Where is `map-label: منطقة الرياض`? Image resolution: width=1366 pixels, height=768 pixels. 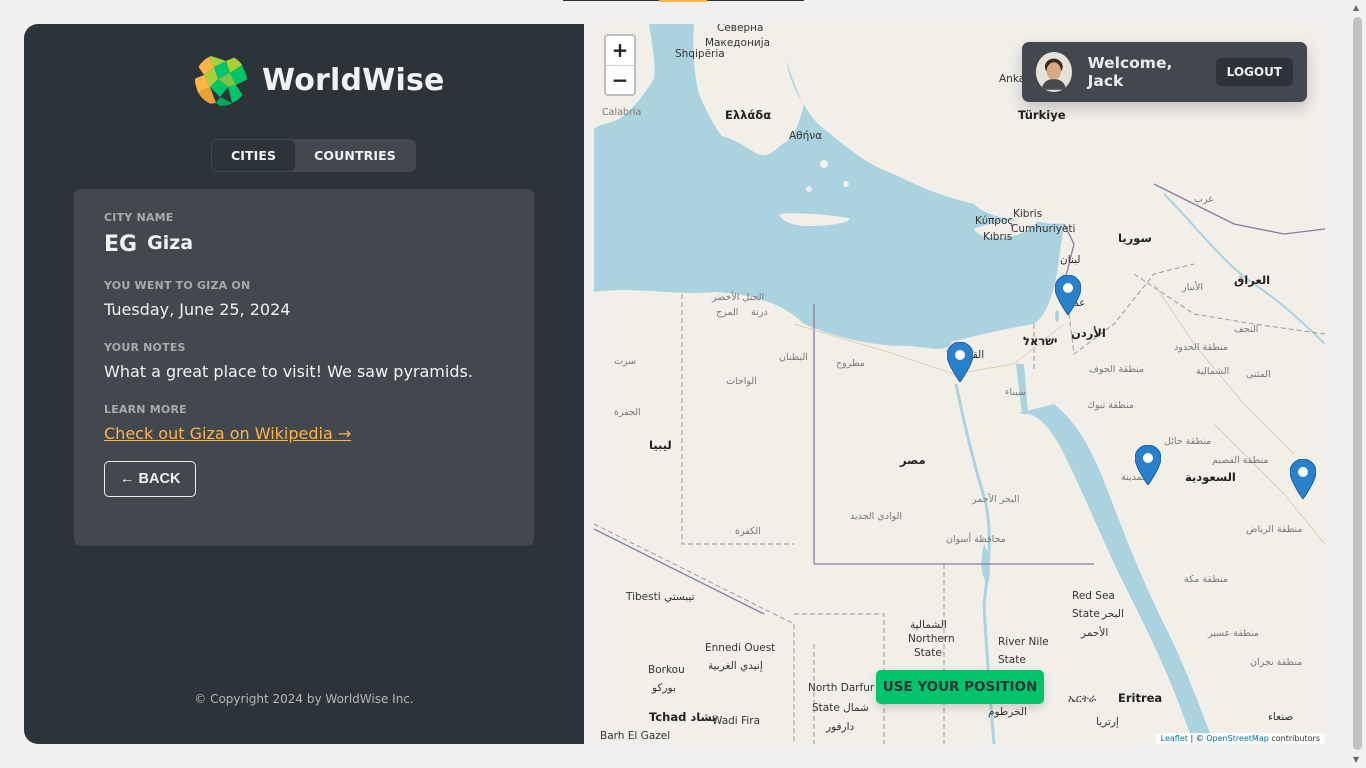 map-label: منطقة الرياض is located at coordinates (1274, 529).